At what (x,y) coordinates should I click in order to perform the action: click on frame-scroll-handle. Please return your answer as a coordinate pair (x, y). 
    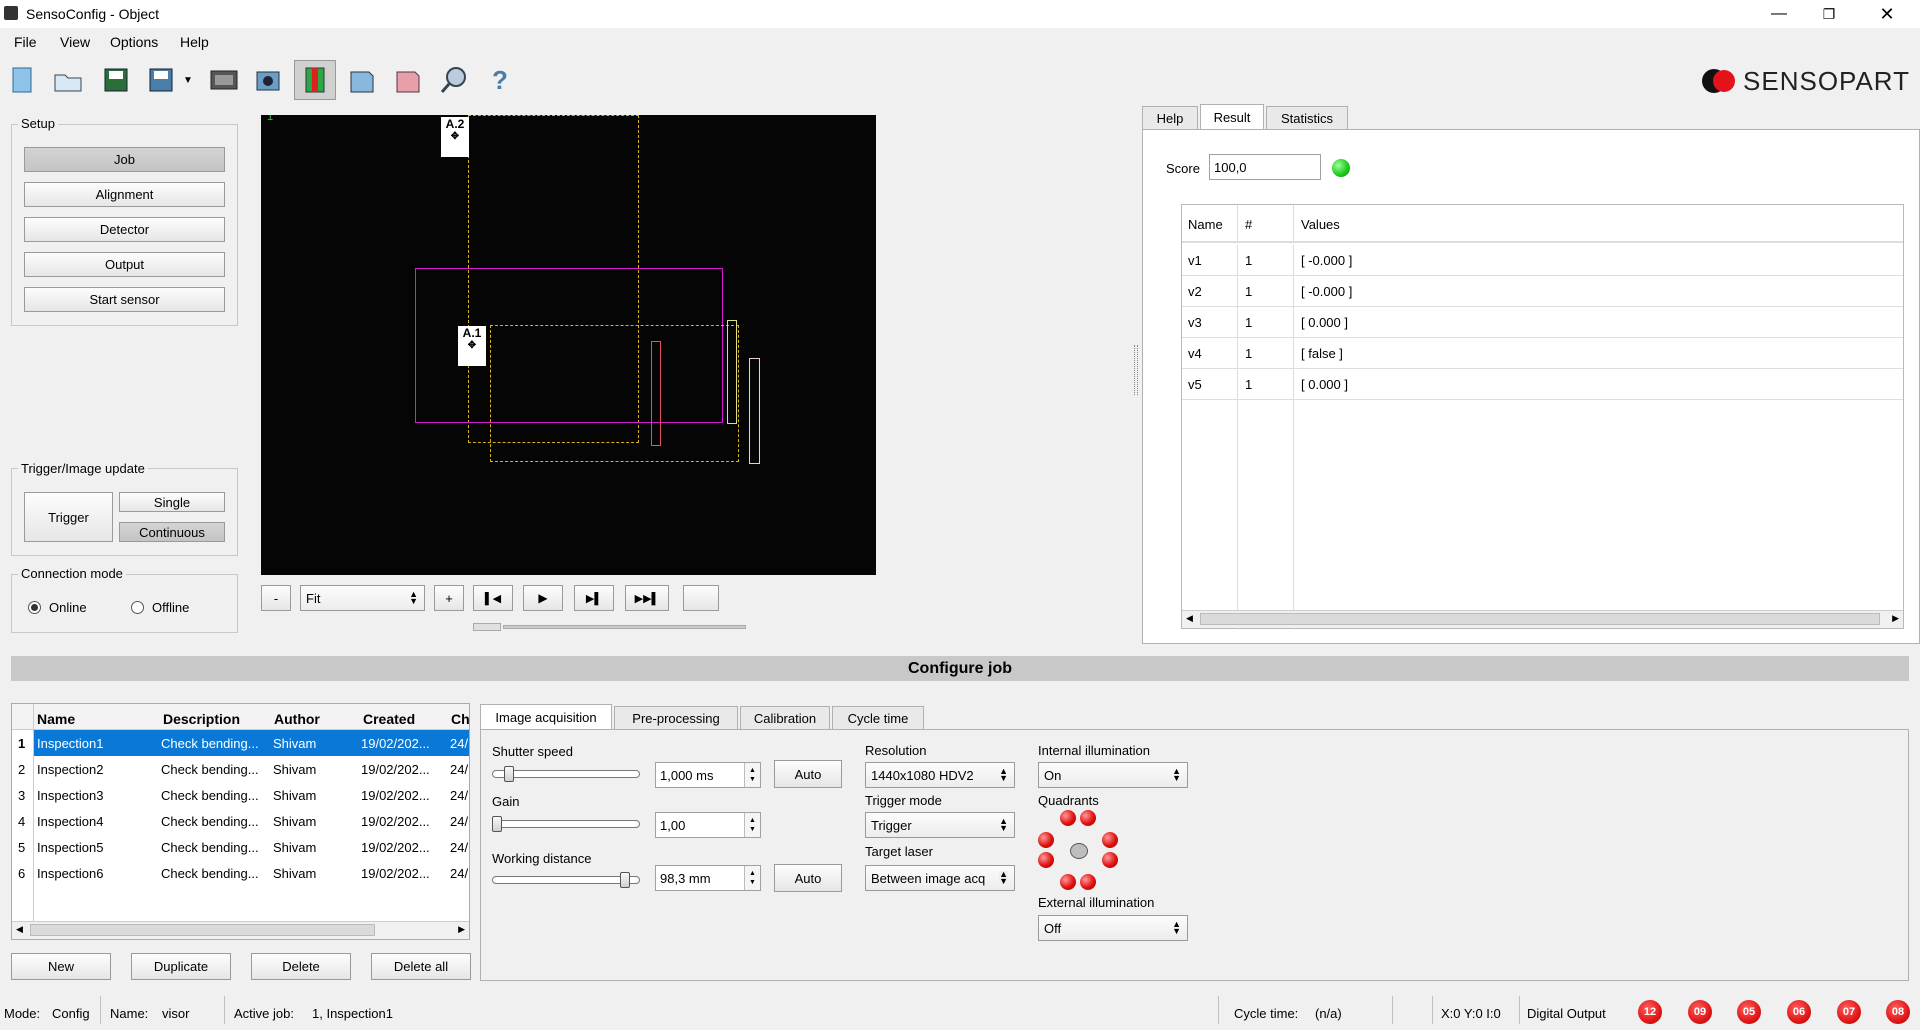
    Looking at the image, I should click on (487, 627).